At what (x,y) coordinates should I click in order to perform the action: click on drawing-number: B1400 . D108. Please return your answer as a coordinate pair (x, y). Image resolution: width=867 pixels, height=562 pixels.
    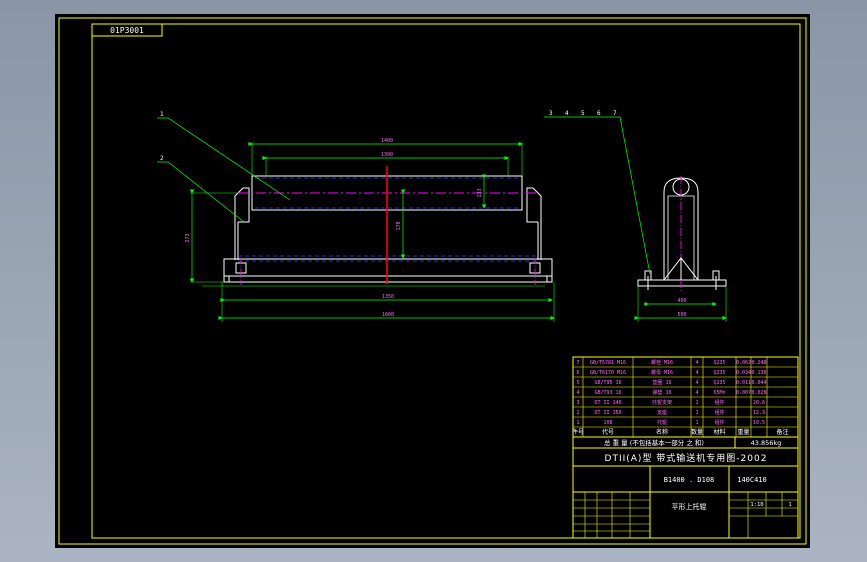
    Looking at the image, I should click on (689, 480).